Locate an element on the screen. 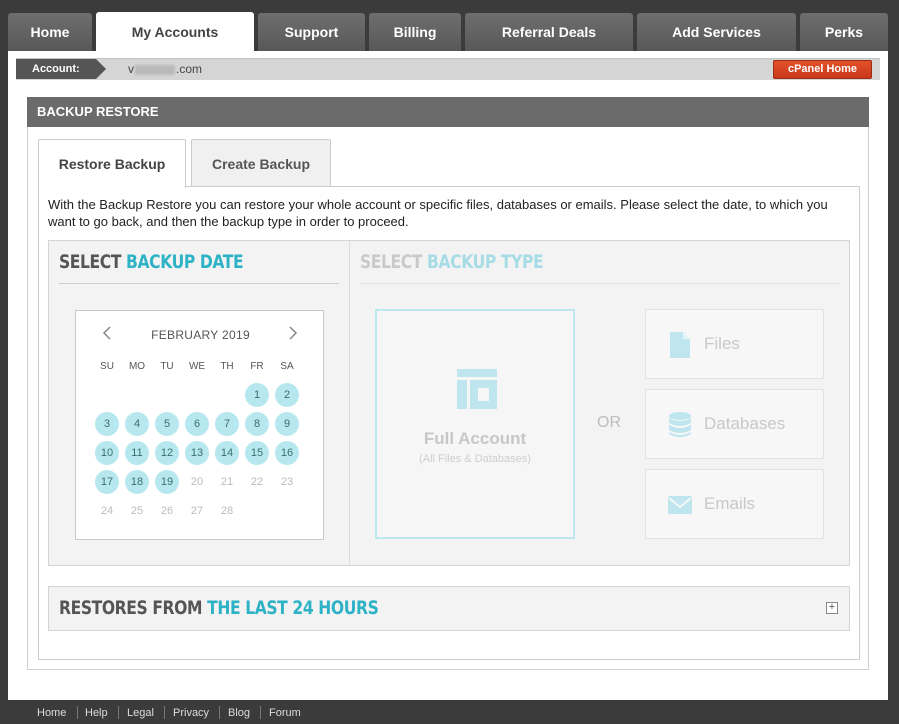  calendar-day-unavailable: 27 is located at coordinates (197, 511).